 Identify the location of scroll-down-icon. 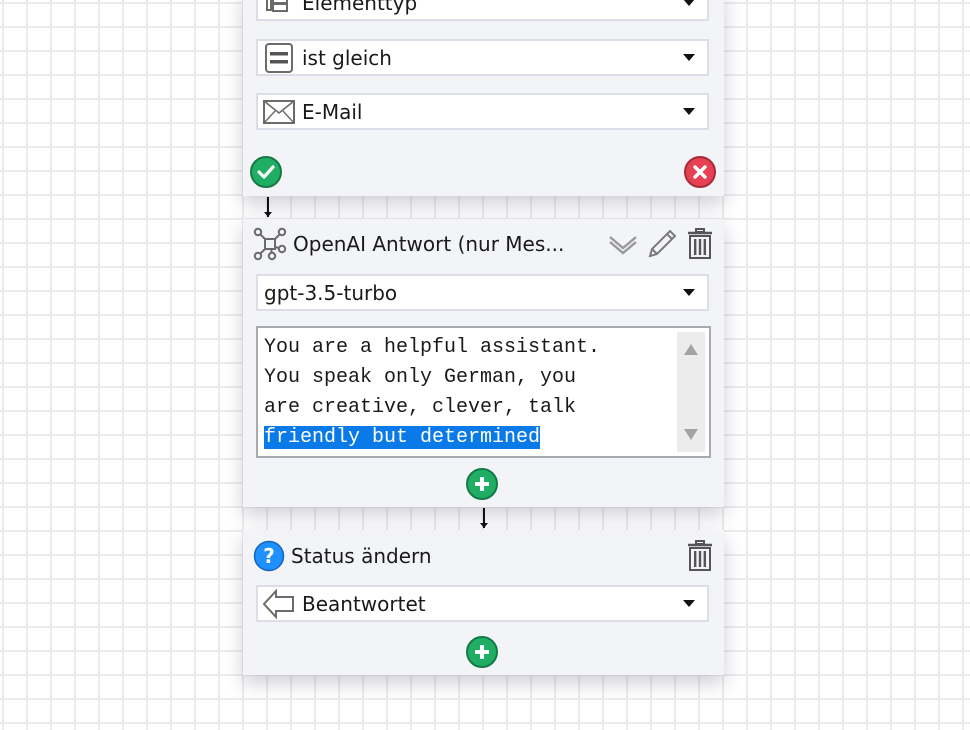
(691, 434).